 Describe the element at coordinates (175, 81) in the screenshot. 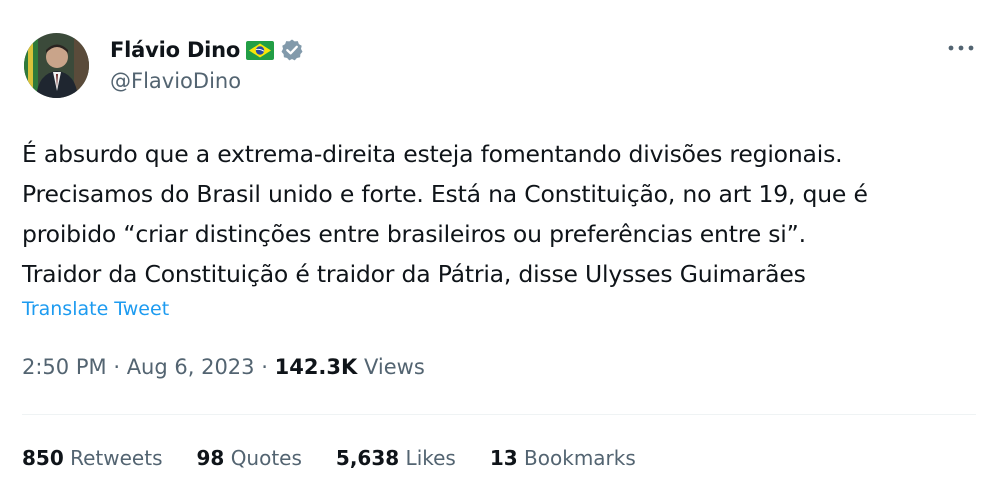

I see `author-handle: @FlavioDino` at that location.